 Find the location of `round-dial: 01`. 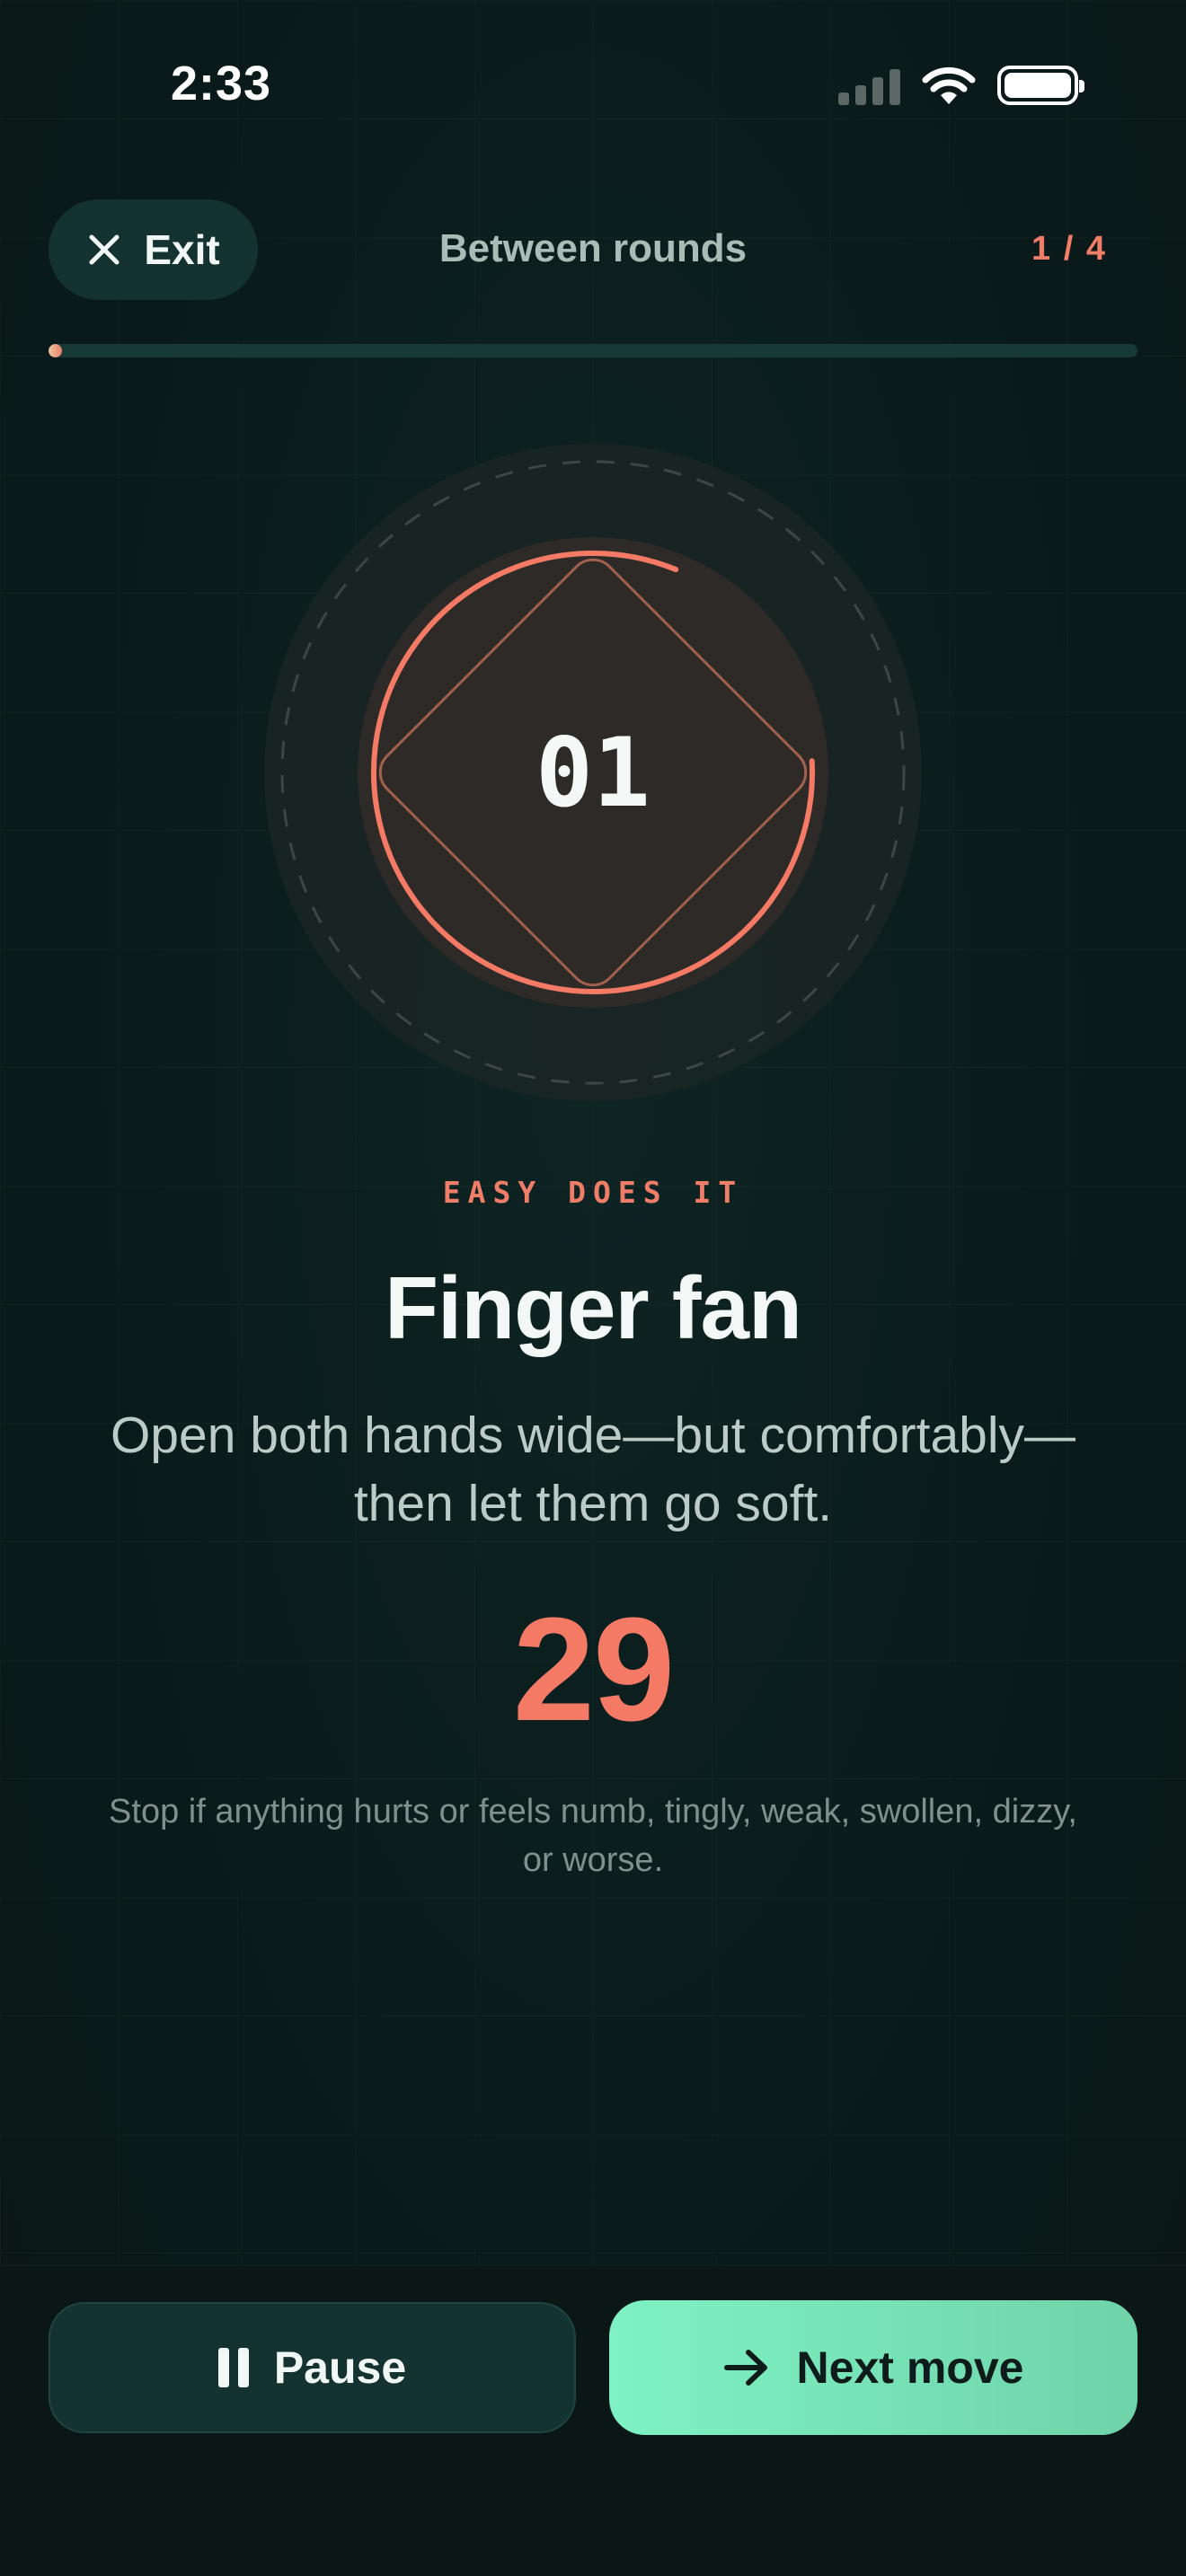

round-dial: 01 is located at coordinates (593, 772).